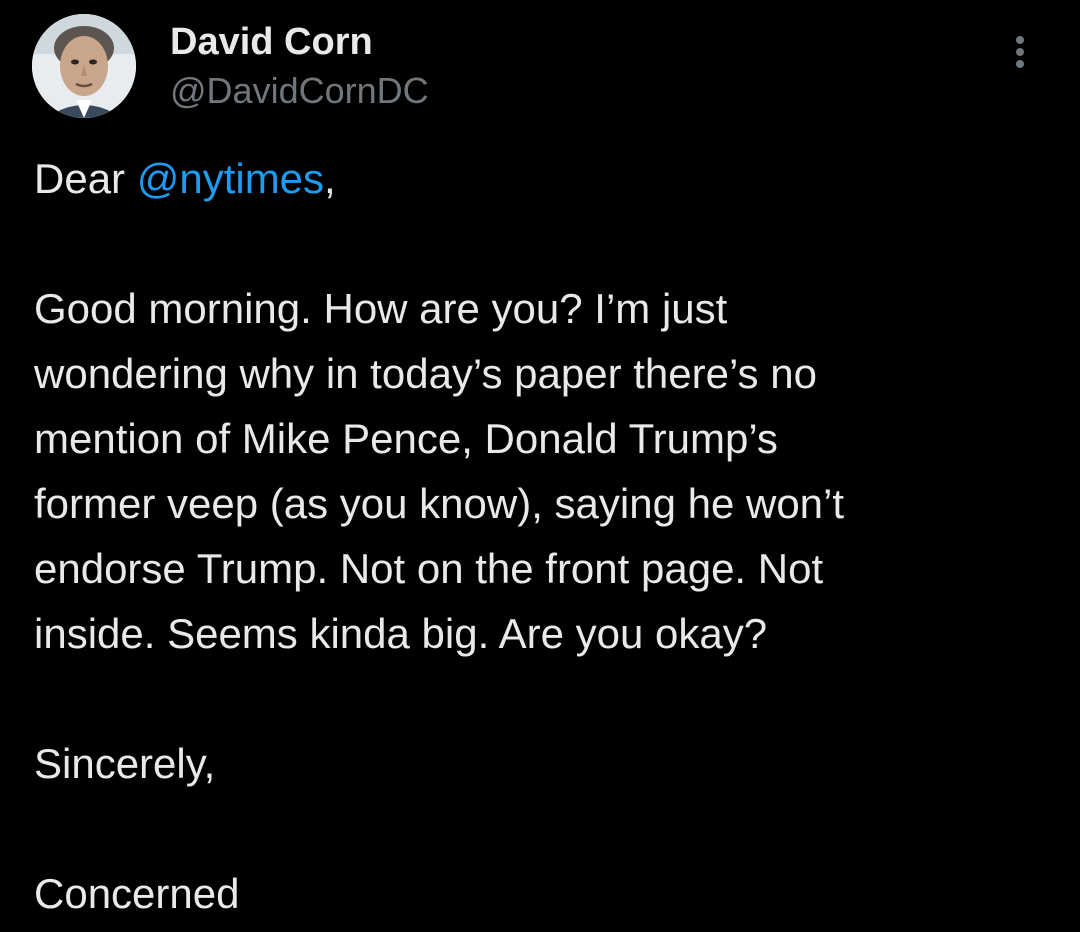  Describe the element at coordinates (406, 438) in the screenshot. I see `body-line: mention of Mike Pence, Donald Trump’s` at that location.